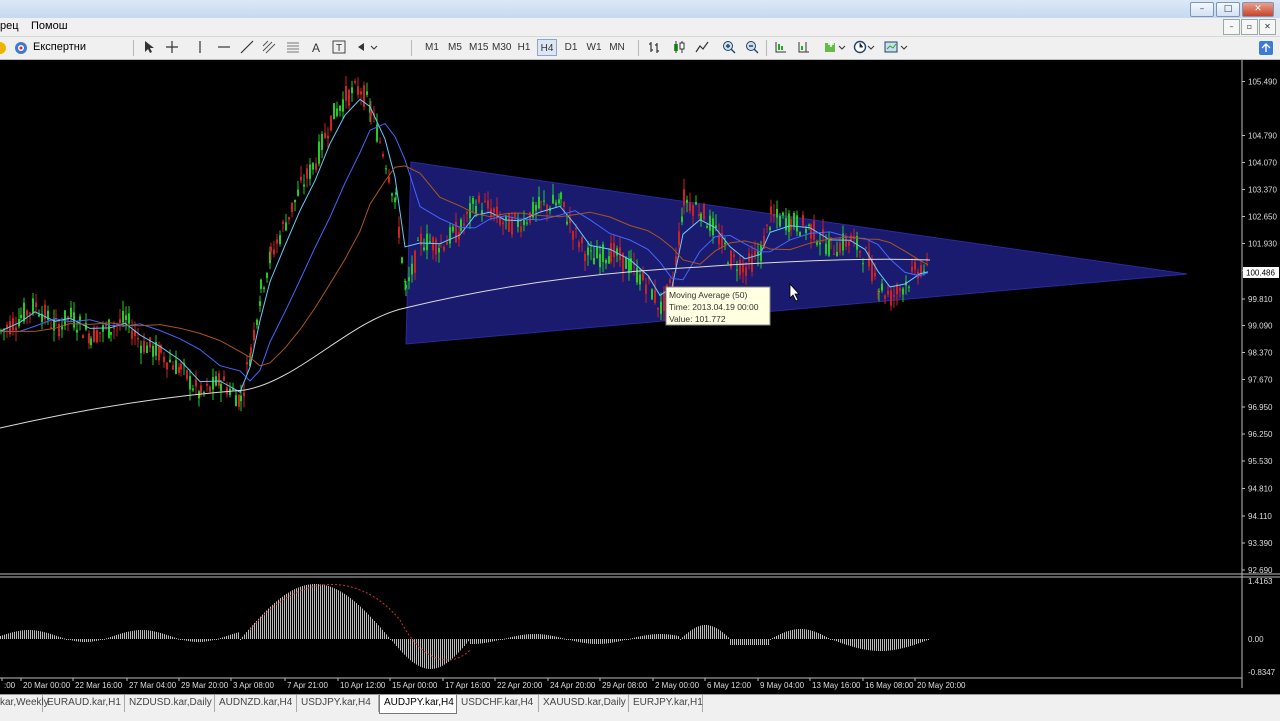 The height and width of the screenshot is (721, 1280). What do you see at coordinates (1266, 48) in the screenshot?
I see `add-chart-icon` at bounding box center [1266, 48].